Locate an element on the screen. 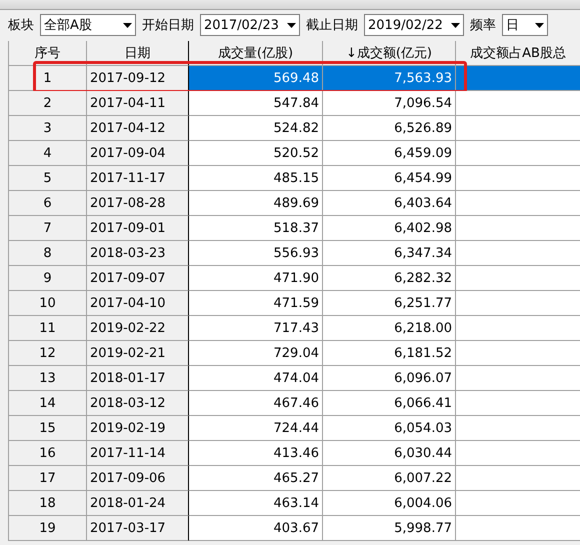 The height and width of the screenshot is (545, 580). table-cell: 5,998.77 is located at coordinates (389, 528).